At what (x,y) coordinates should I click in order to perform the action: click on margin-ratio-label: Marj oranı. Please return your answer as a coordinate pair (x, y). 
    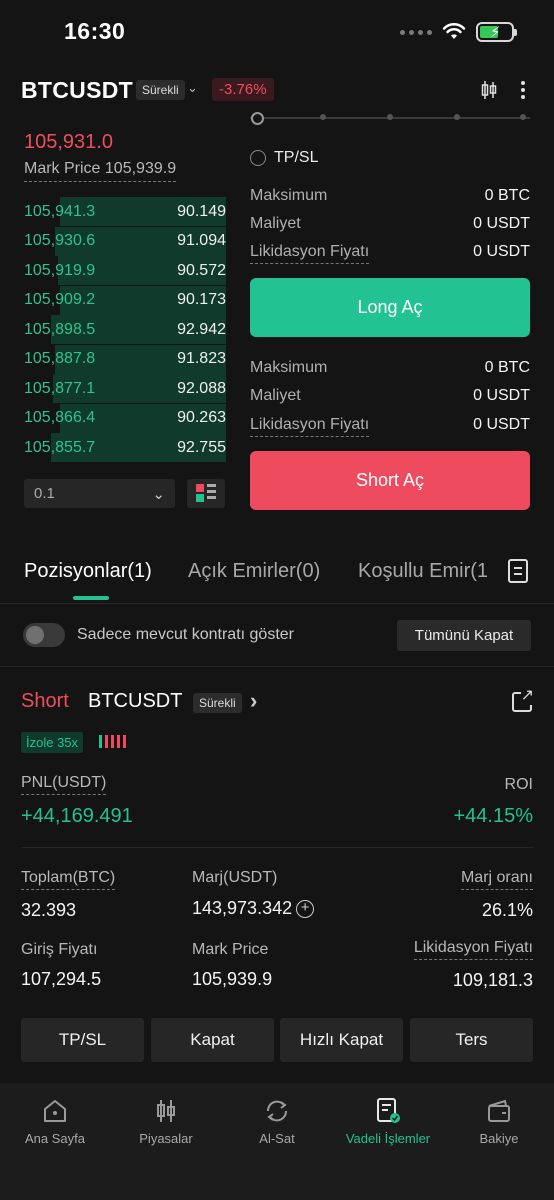
    Looking at the image, I should click on (496, 879).